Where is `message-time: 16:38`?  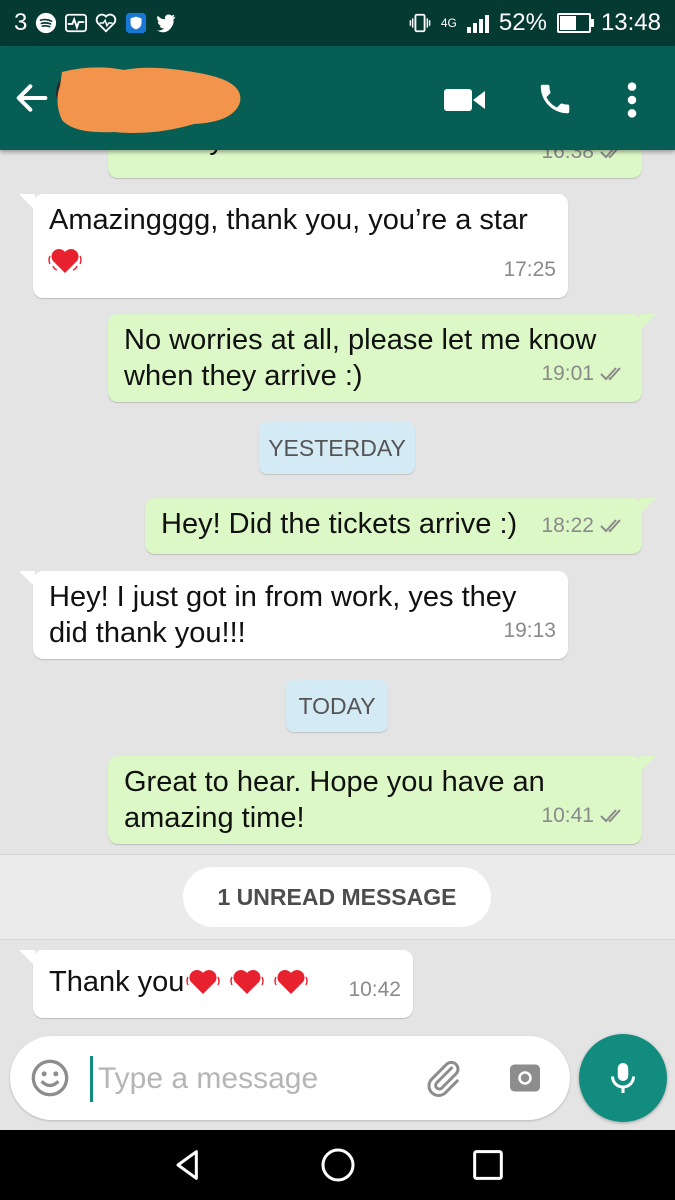
message-time: 16:38 is located at coordinates (567, 156).